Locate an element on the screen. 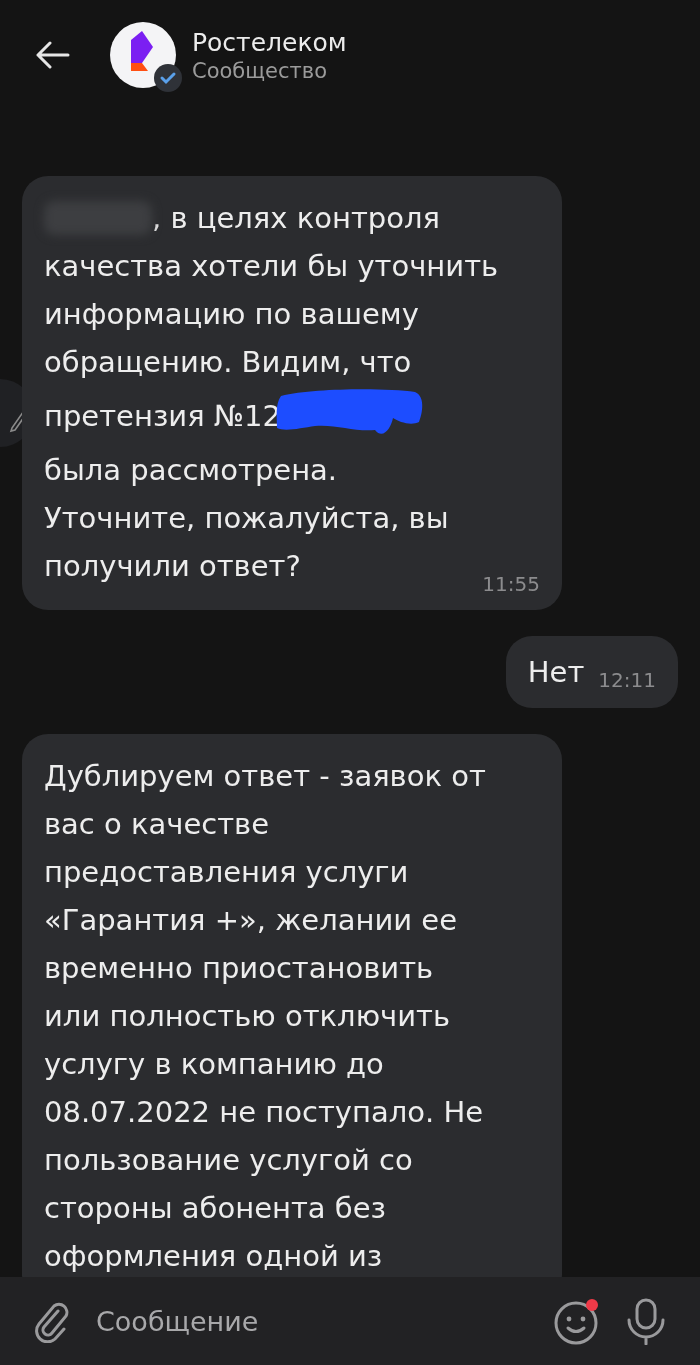  message-text: 08.07.2022 не поступало. Не is located at coordinates (264, 1112).